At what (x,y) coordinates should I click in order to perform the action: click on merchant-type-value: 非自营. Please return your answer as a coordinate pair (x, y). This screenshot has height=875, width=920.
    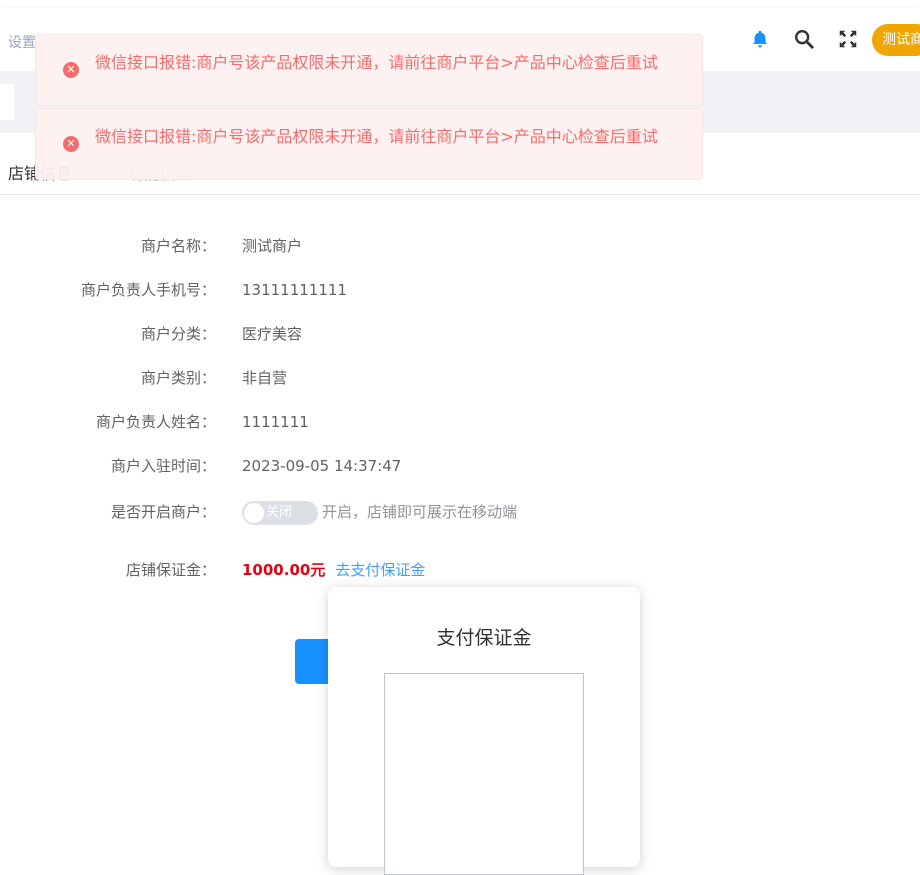
    Looking at the image, I should click on (265, 378).